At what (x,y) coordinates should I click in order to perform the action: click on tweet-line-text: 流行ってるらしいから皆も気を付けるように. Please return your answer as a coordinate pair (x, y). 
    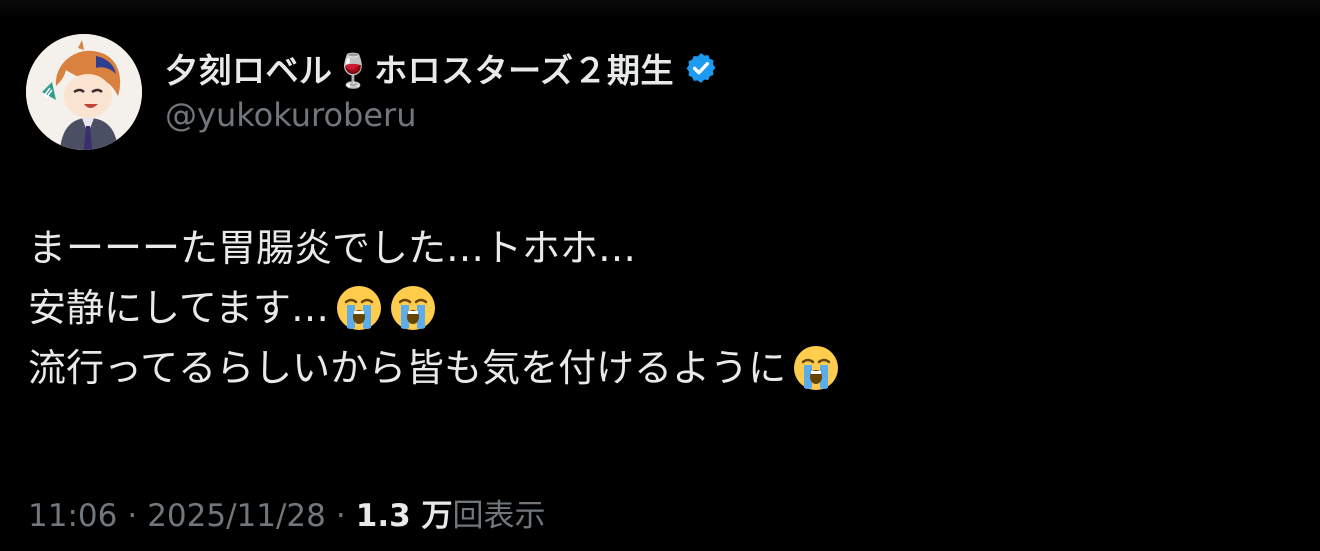
    Looking at the image, I should click on (407, 368).